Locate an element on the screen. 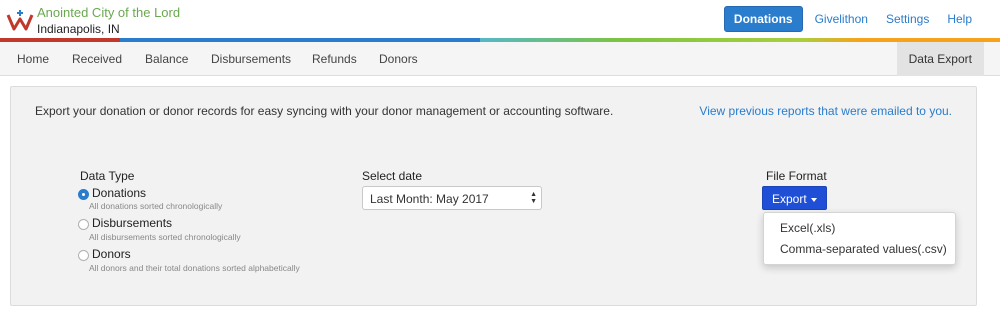 This screenshot has height=329, width=1000. option-disbursements-label: Disbursements is located at coordinates (132, 223).